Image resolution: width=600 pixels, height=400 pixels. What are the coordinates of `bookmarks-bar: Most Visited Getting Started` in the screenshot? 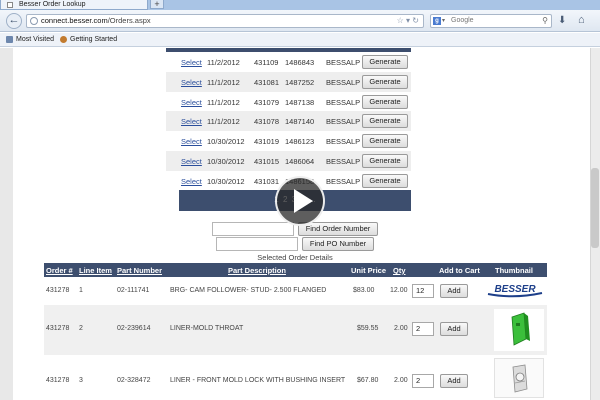 It's located at (300, 40).